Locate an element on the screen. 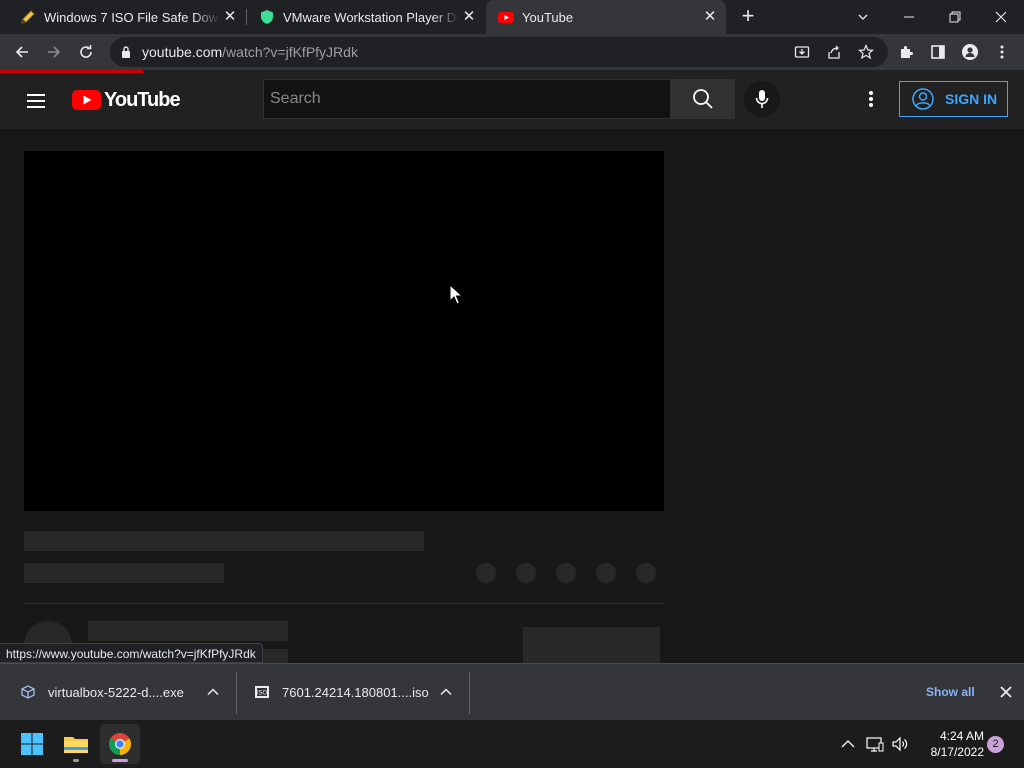 The image size is (1024, 768). file-explorer-icon is located at coordinates (76, 744).